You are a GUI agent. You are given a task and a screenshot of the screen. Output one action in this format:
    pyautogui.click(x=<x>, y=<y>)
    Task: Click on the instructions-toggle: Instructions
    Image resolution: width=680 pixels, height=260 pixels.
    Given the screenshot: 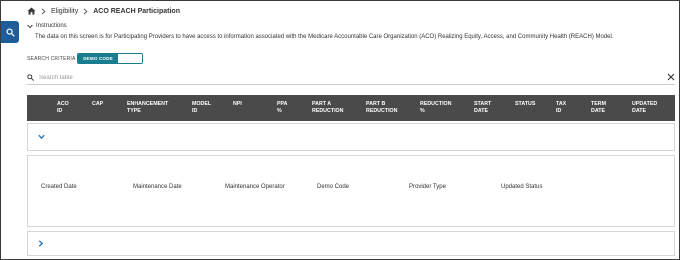 What is the action you would take?
    pyautogui.click(x=47, y=26)
    